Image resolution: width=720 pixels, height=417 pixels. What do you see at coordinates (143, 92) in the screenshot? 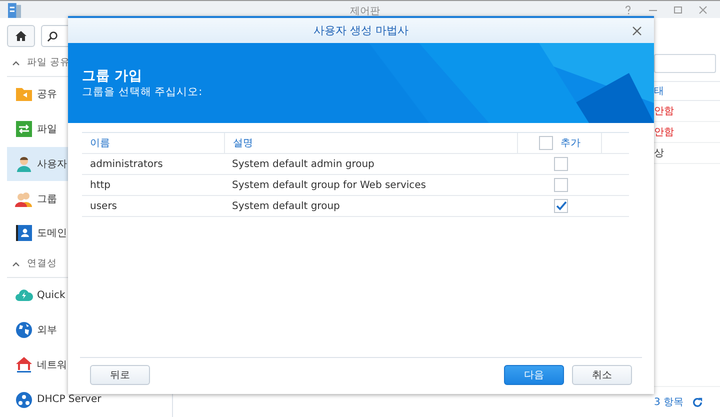
I see `step-subheading: 그룹을 선택해 주십시오:` at bounding box center [143, 92].